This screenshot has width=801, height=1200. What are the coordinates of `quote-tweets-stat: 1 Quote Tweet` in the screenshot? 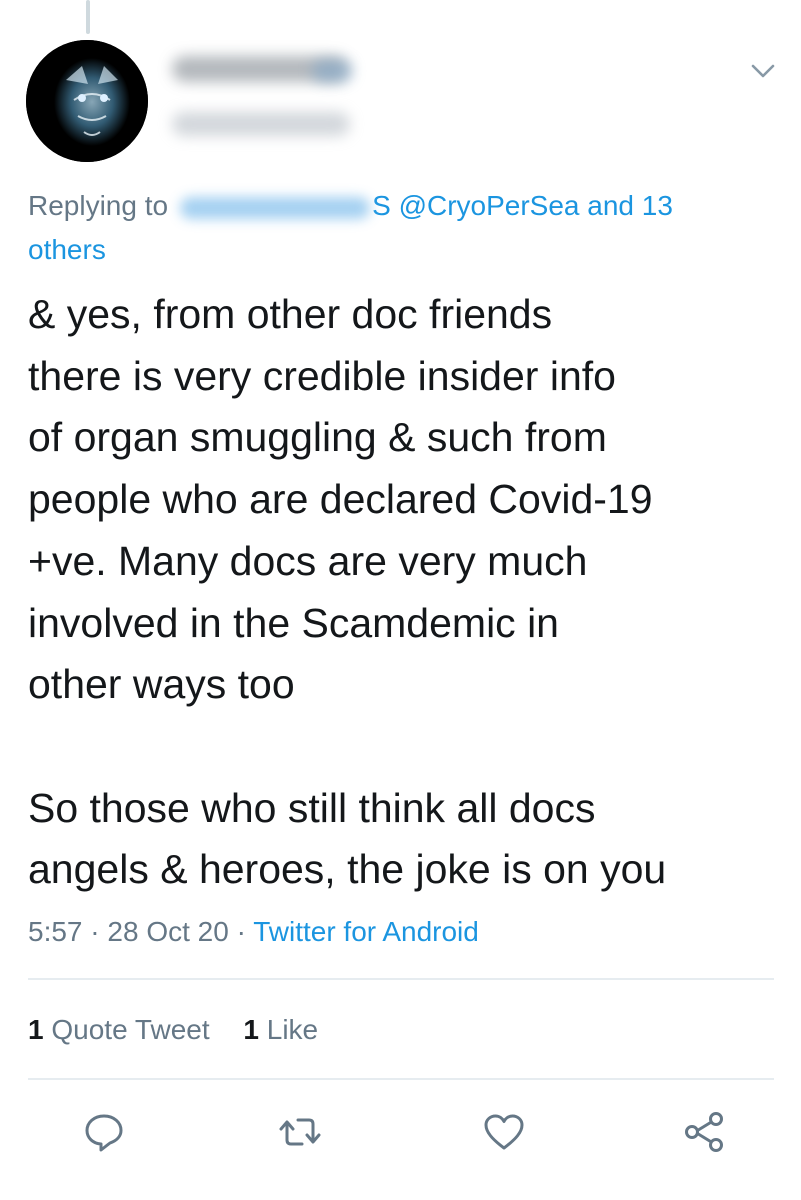 It's located at (119, 1030).